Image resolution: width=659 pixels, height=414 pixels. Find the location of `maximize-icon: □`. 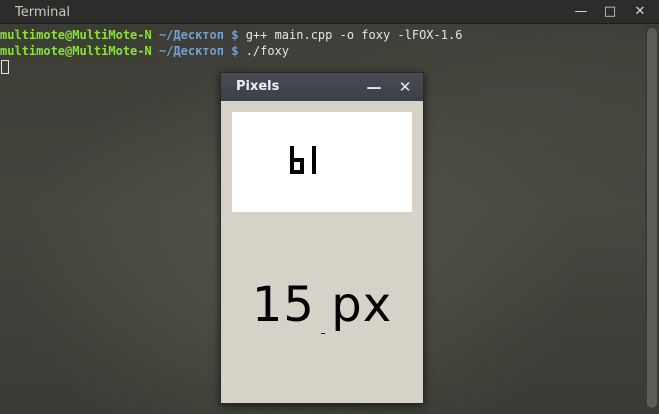

maximize-icon: □ is located at coordinates (610, 12).